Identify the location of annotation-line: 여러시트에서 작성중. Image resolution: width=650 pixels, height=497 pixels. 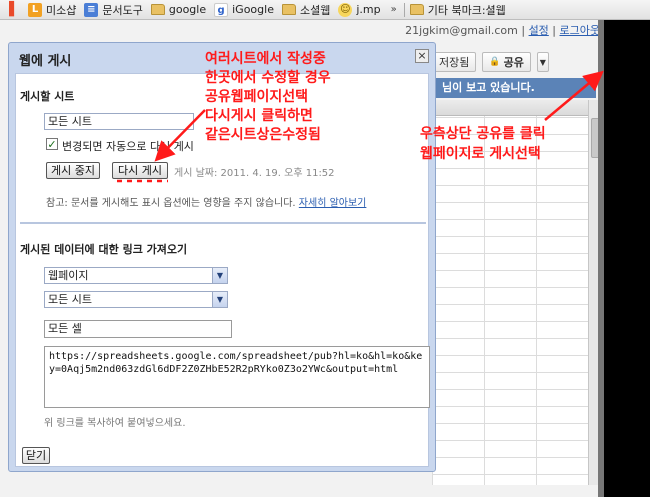
(265, 59).